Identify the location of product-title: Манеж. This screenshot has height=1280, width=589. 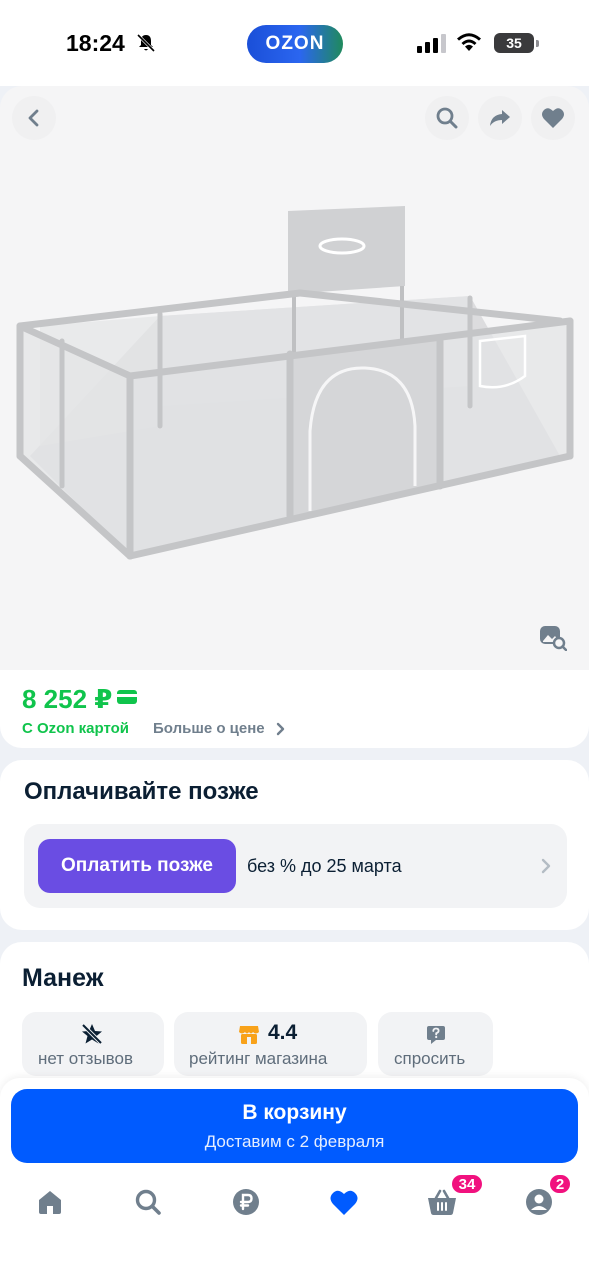
(63, 978).